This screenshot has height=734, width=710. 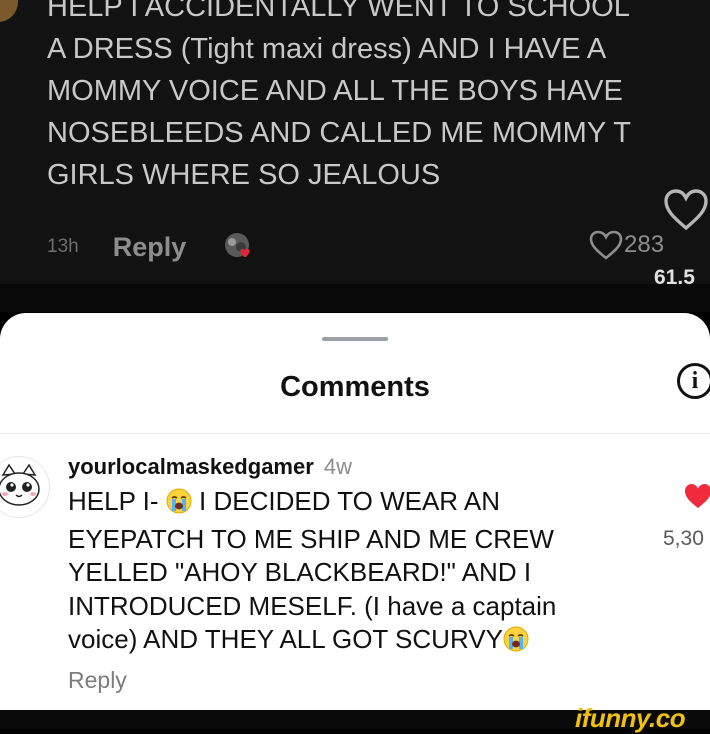 I want to click on previous-comment-reply-button: Reply, so click(x=150, y=247).